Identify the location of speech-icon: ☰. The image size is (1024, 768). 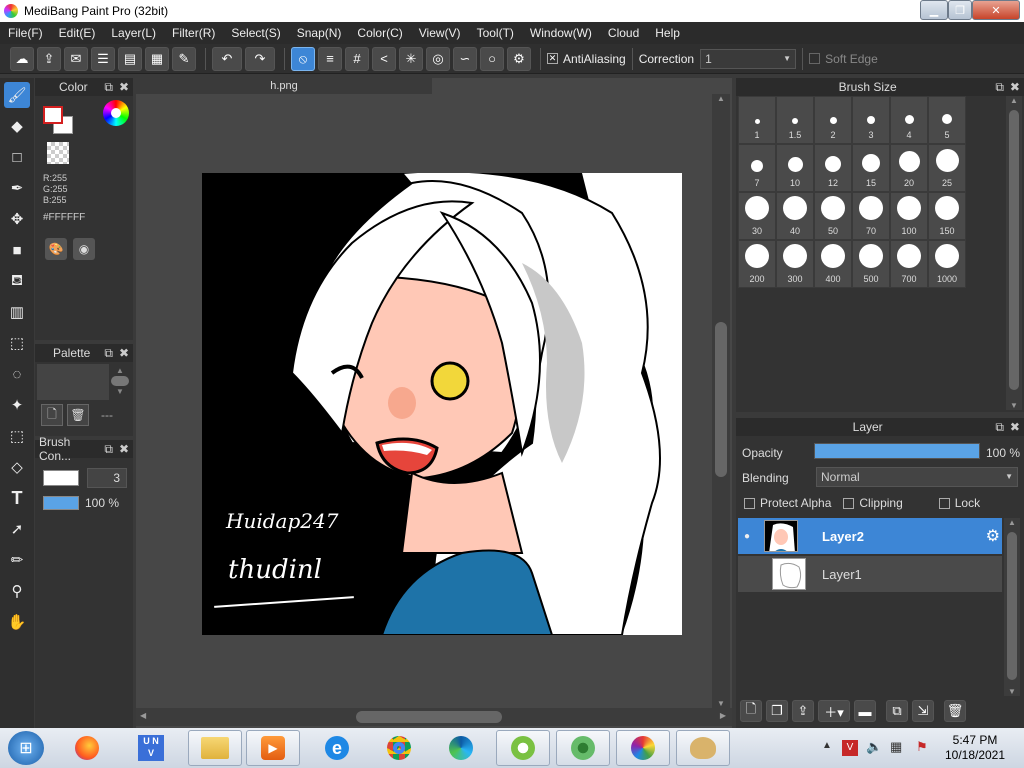
(103, 58).